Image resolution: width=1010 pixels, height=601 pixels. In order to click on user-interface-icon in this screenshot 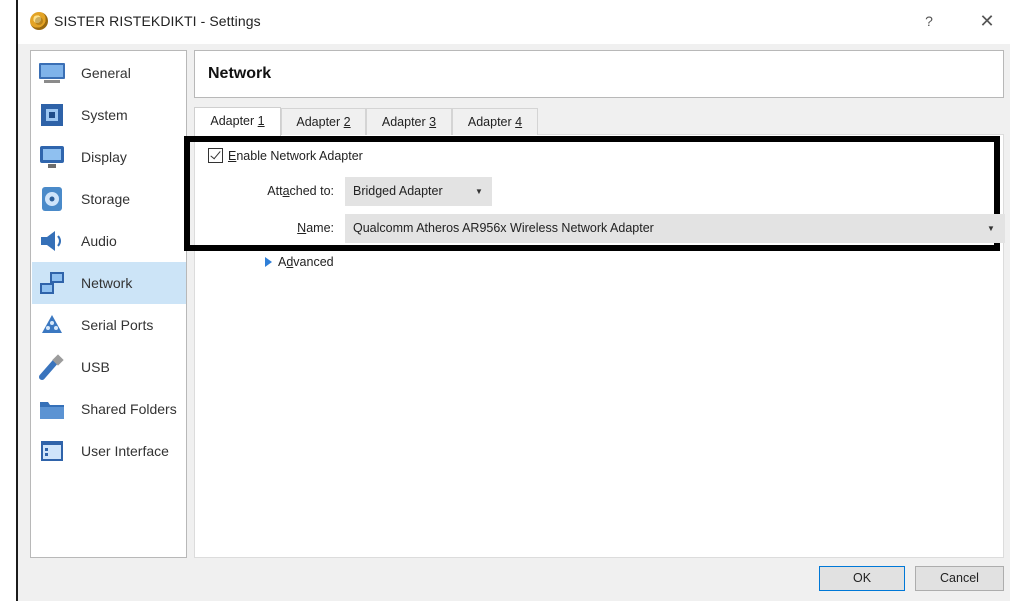, I will do `click(52, 451)`.